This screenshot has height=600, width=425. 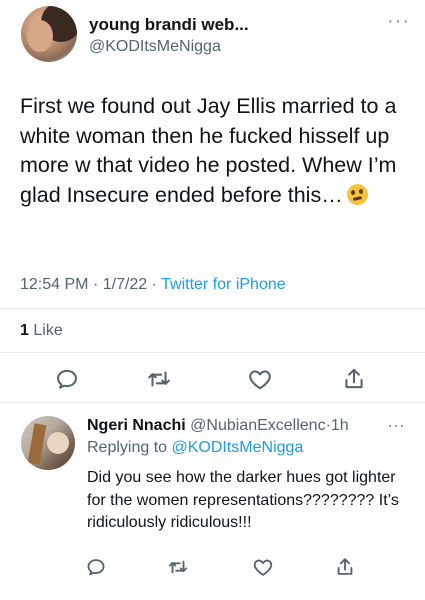 What do you see at coordinates (96, 567) in the screenshot?
I see `reply-reply-icon` at bounding box center [96, 567].